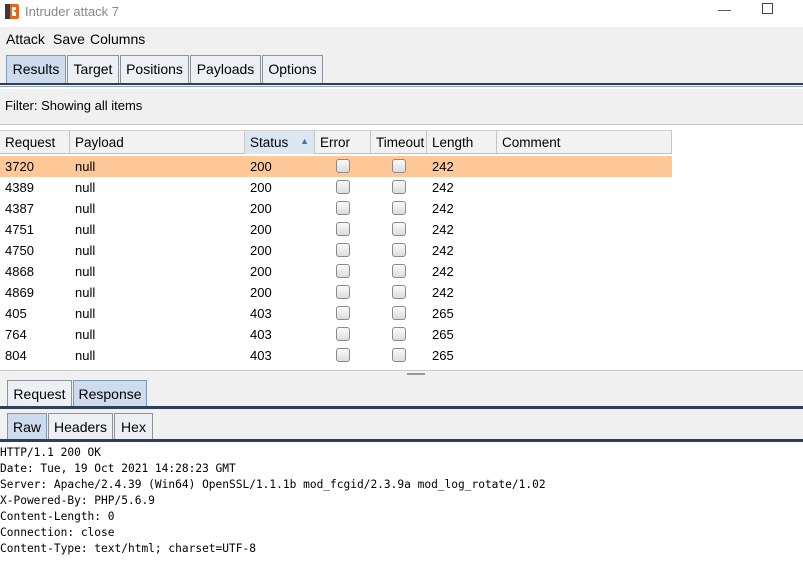  I want to click on cell-request: 804, so click(16, 355).